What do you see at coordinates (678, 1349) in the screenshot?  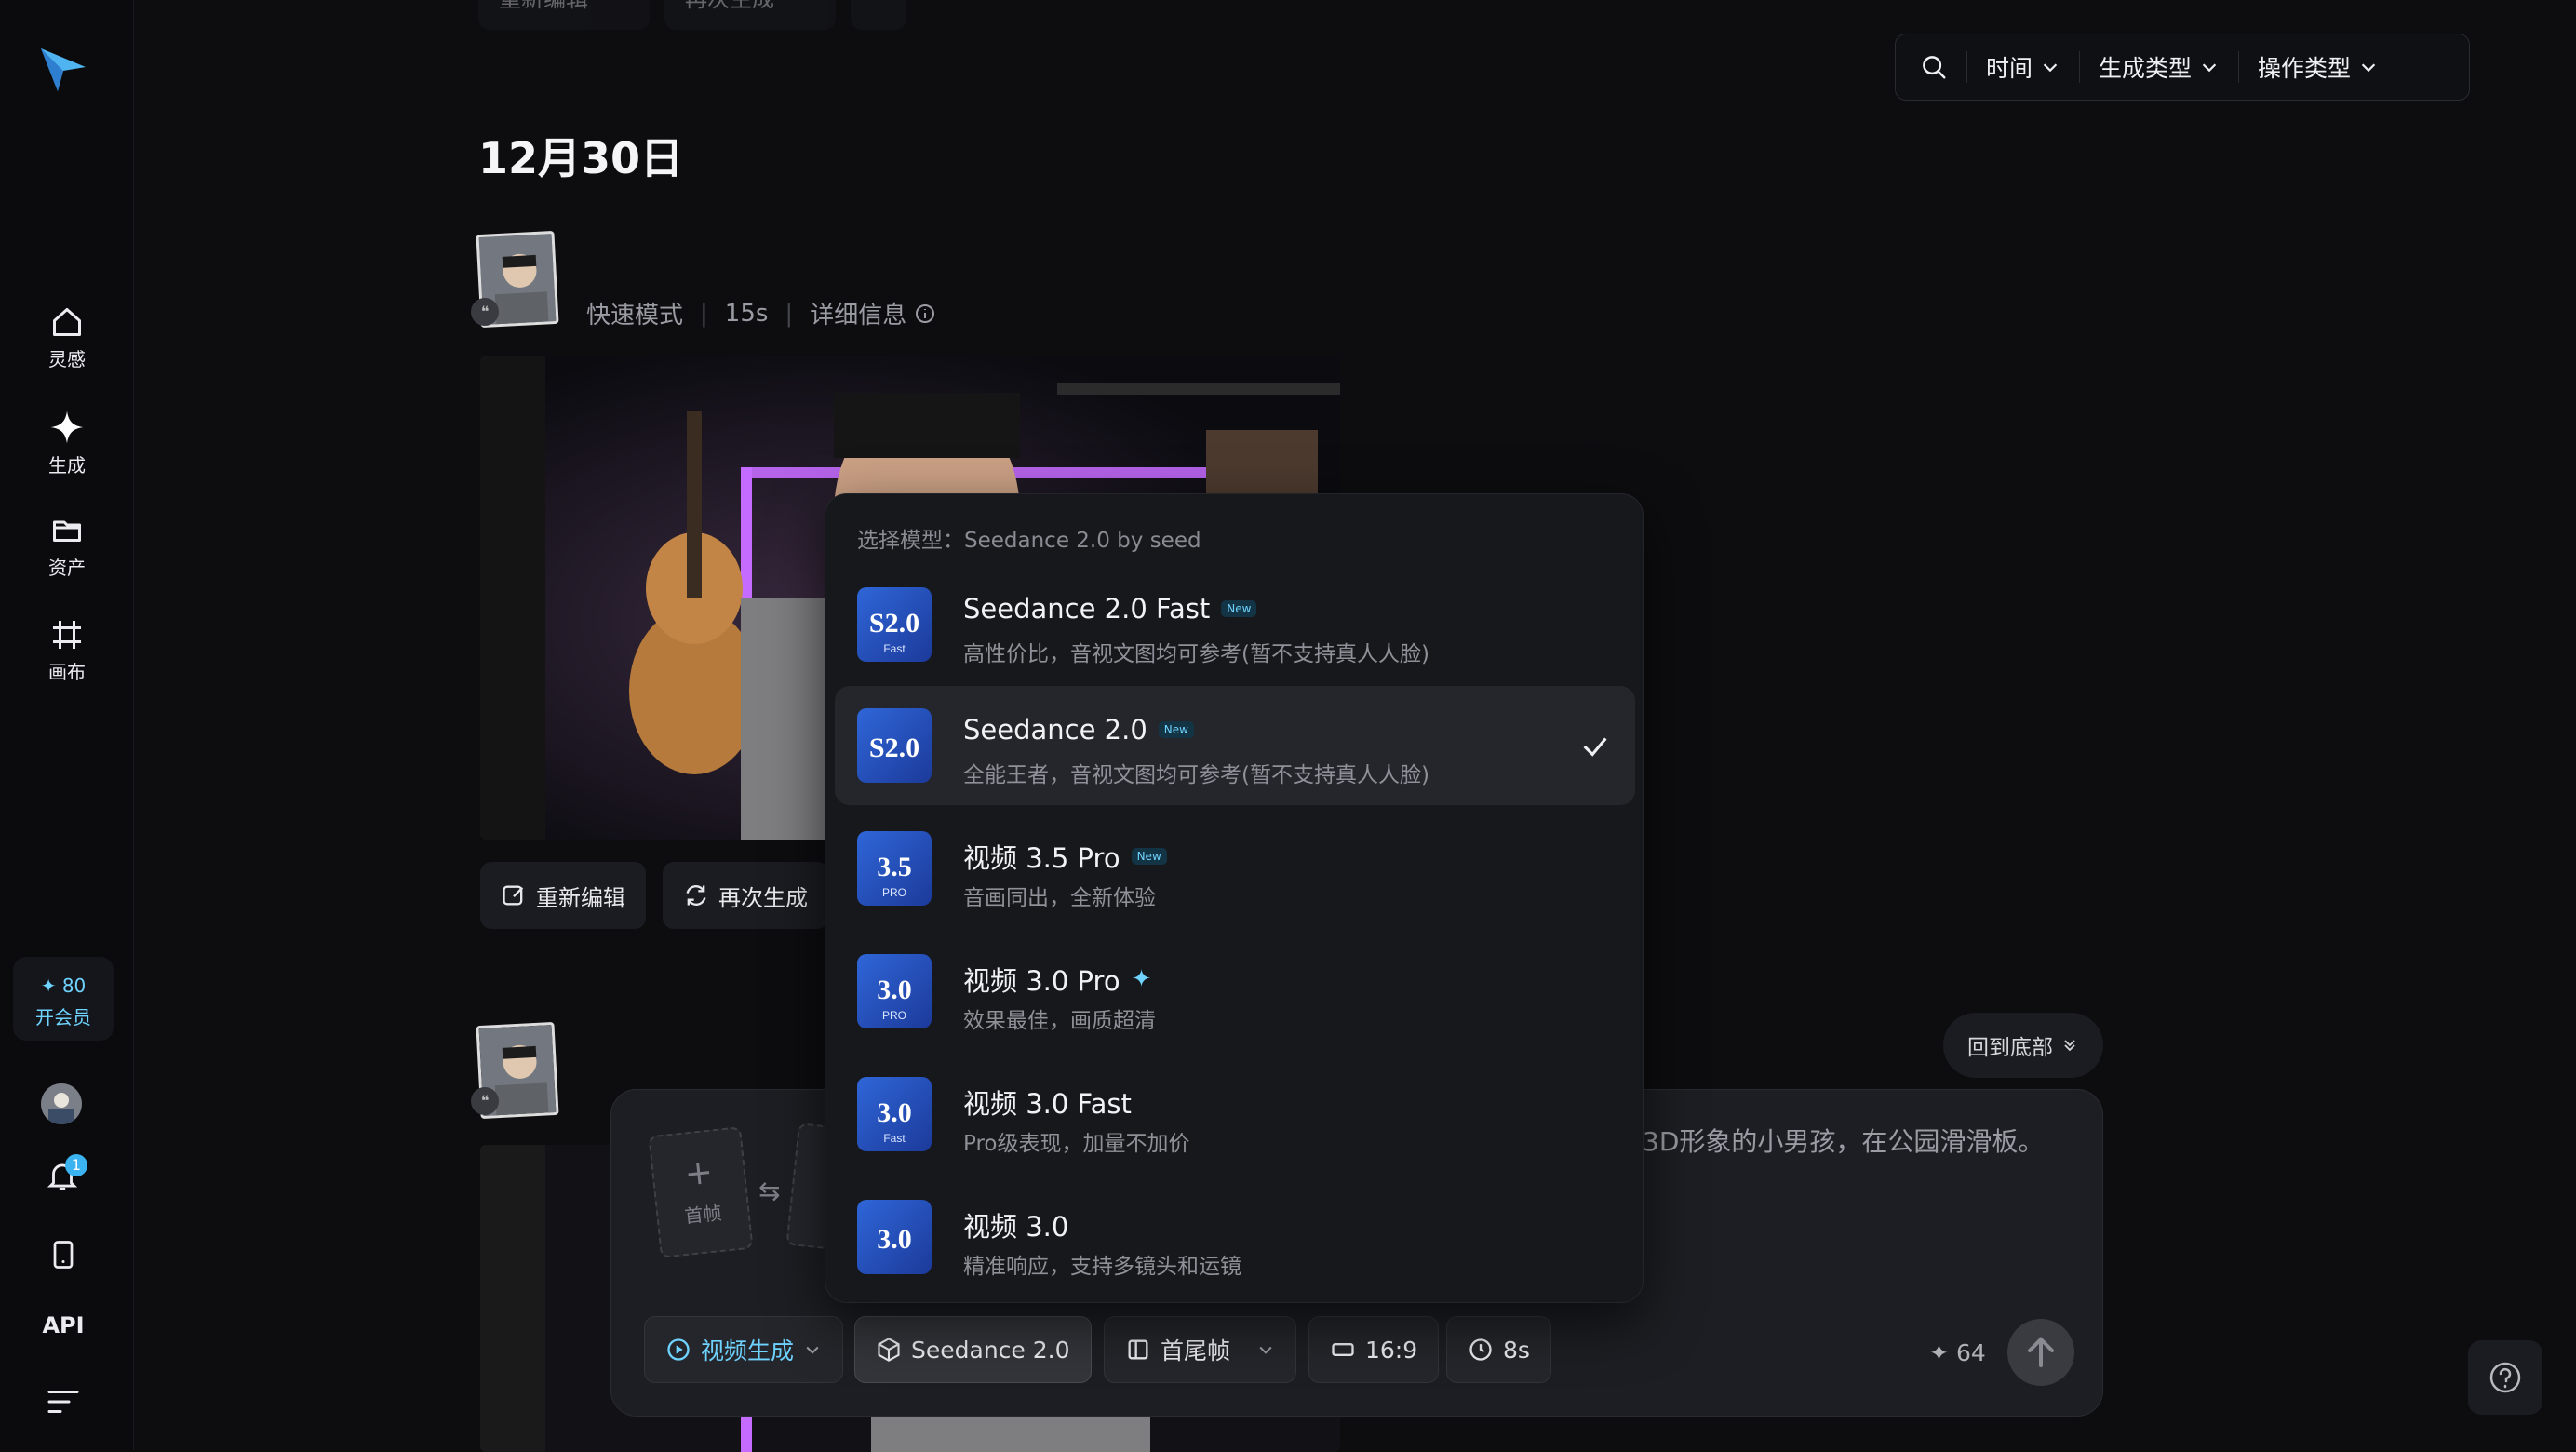 I see `video-gen-icon` at bounding box center [678, 1349].